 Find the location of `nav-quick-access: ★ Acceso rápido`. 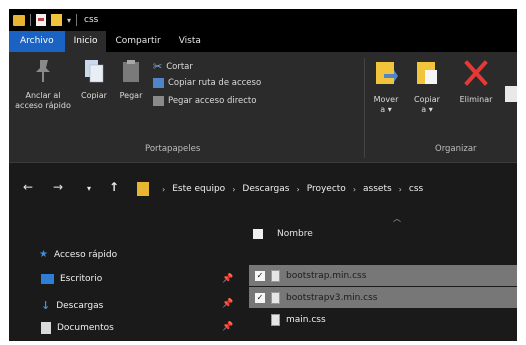

nav-quick-access: ★ Acceso rápido is located at coordinates (78, 254).